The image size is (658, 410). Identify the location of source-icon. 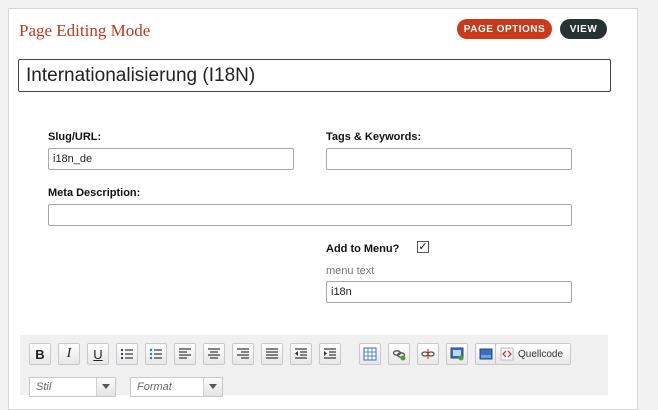
(507, 354).